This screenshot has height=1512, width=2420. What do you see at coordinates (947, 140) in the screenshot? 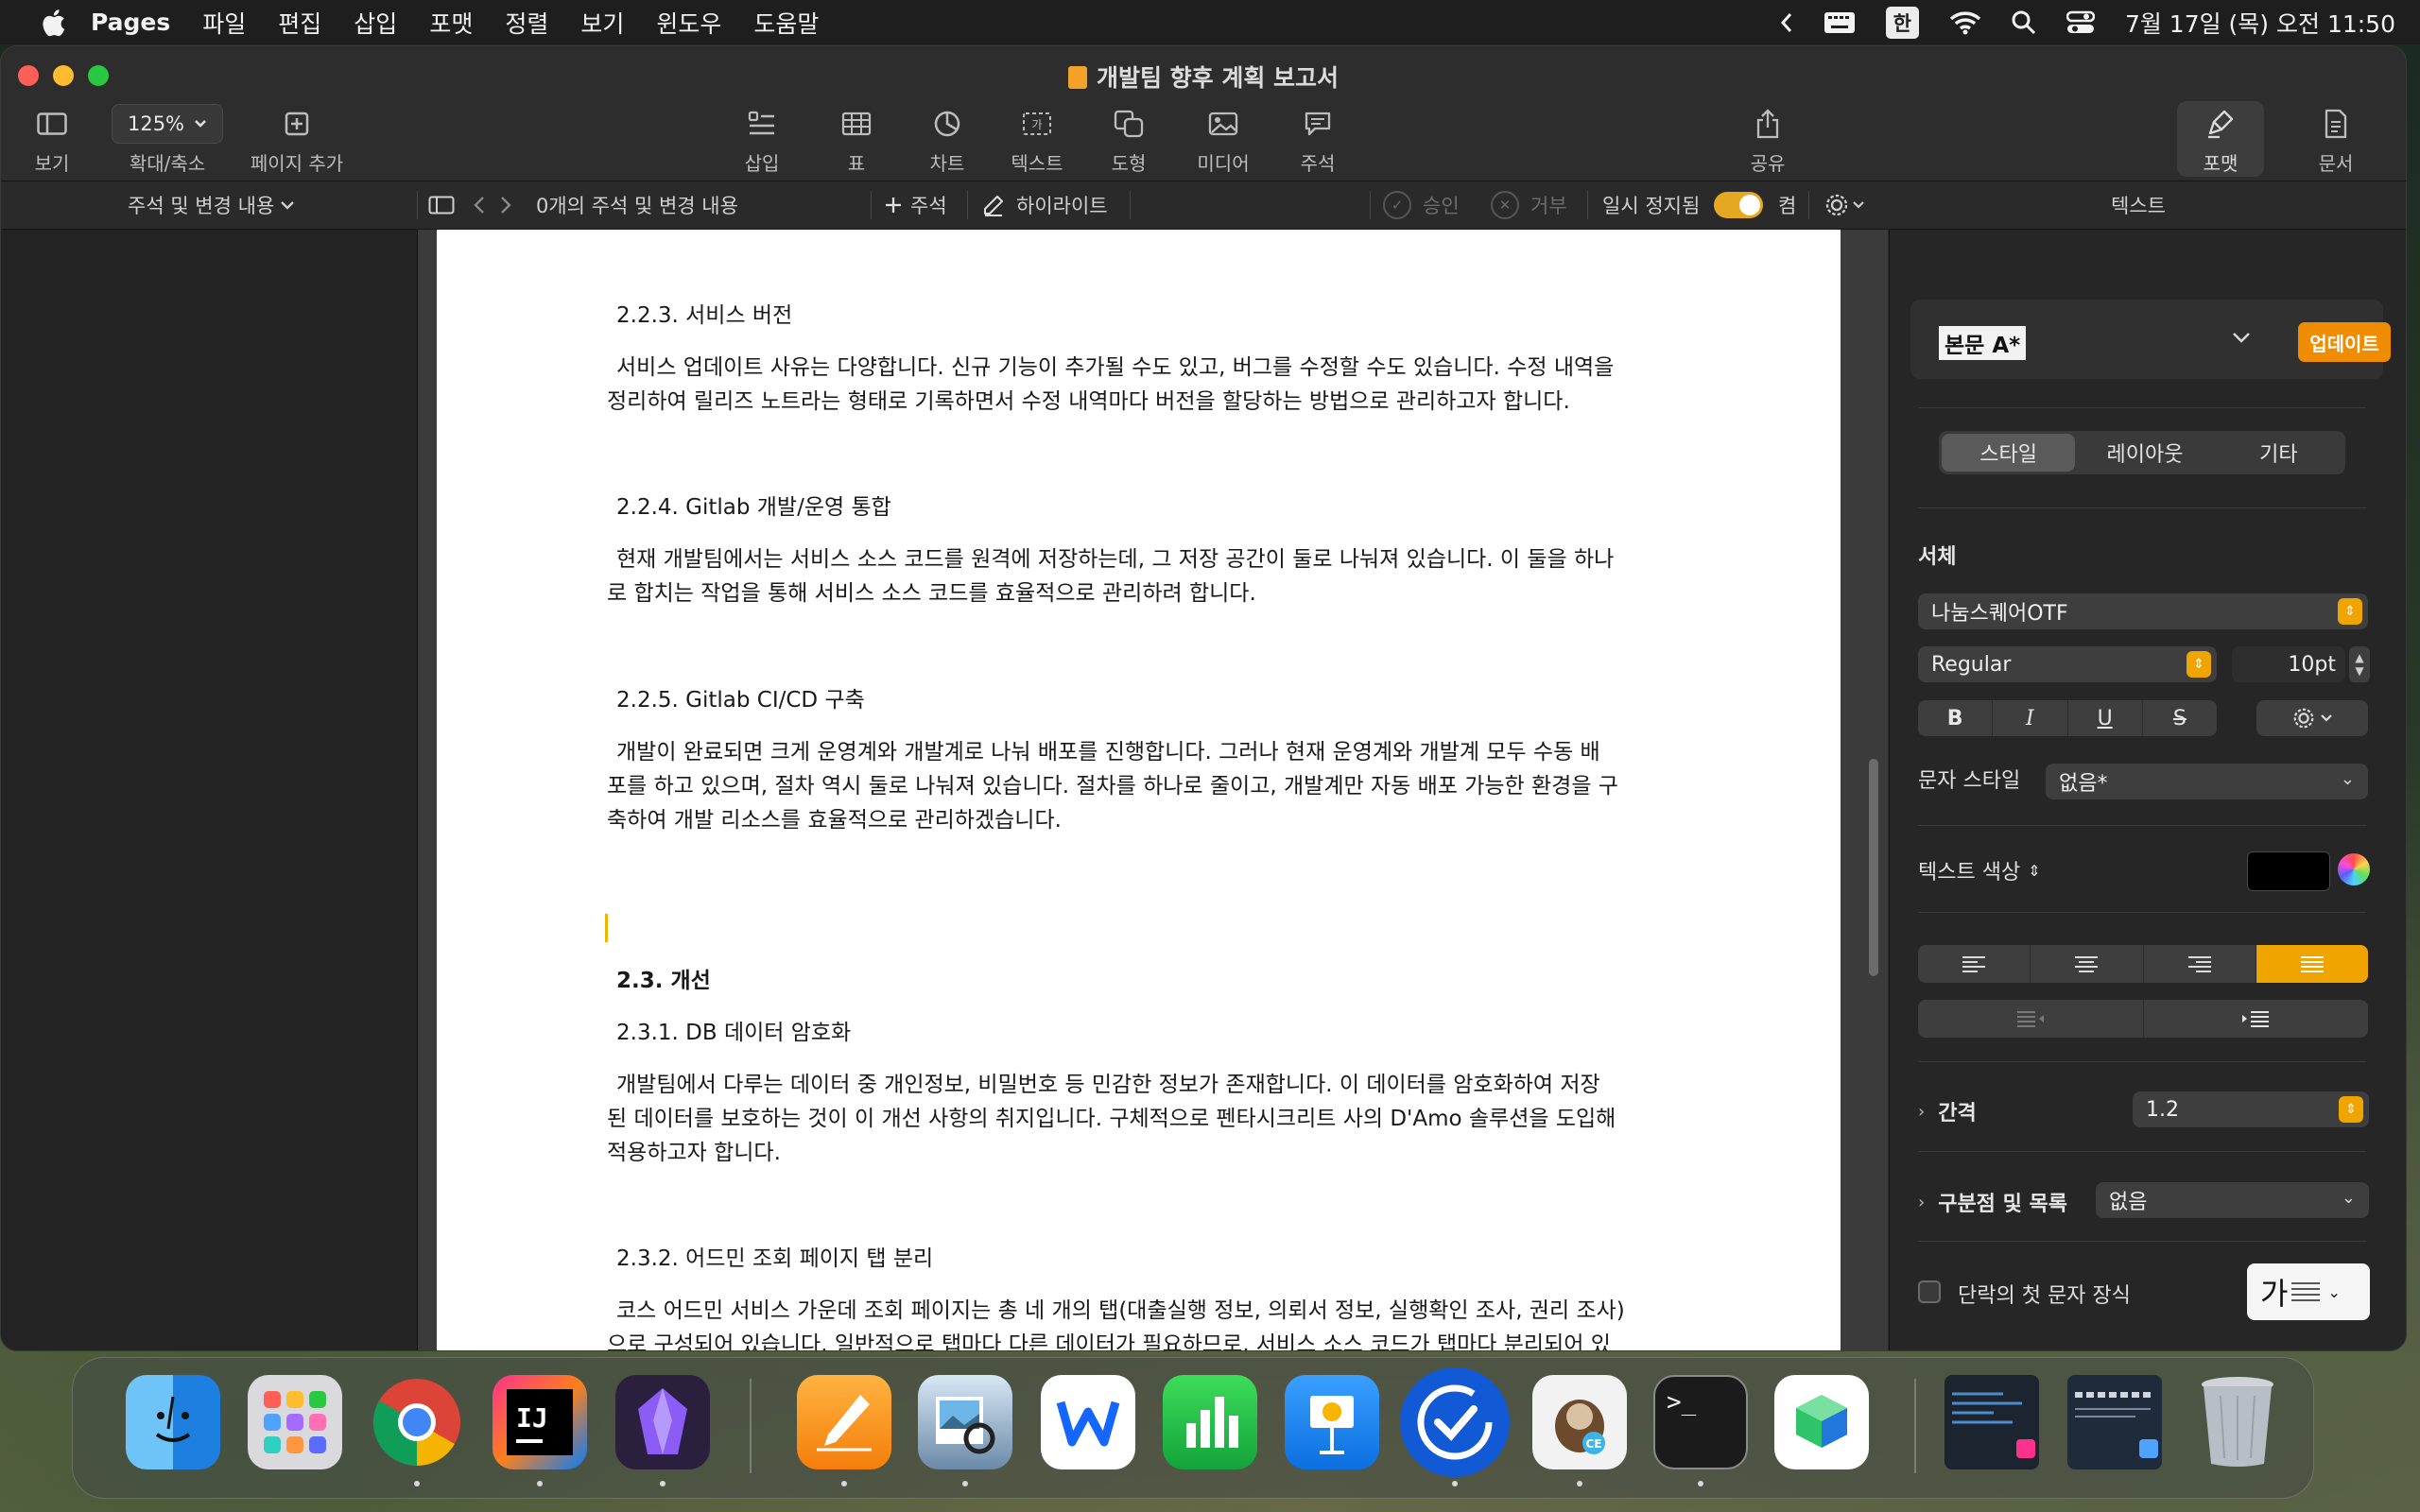
I see `chart-button: 차트` at bounding box center [947, 140].